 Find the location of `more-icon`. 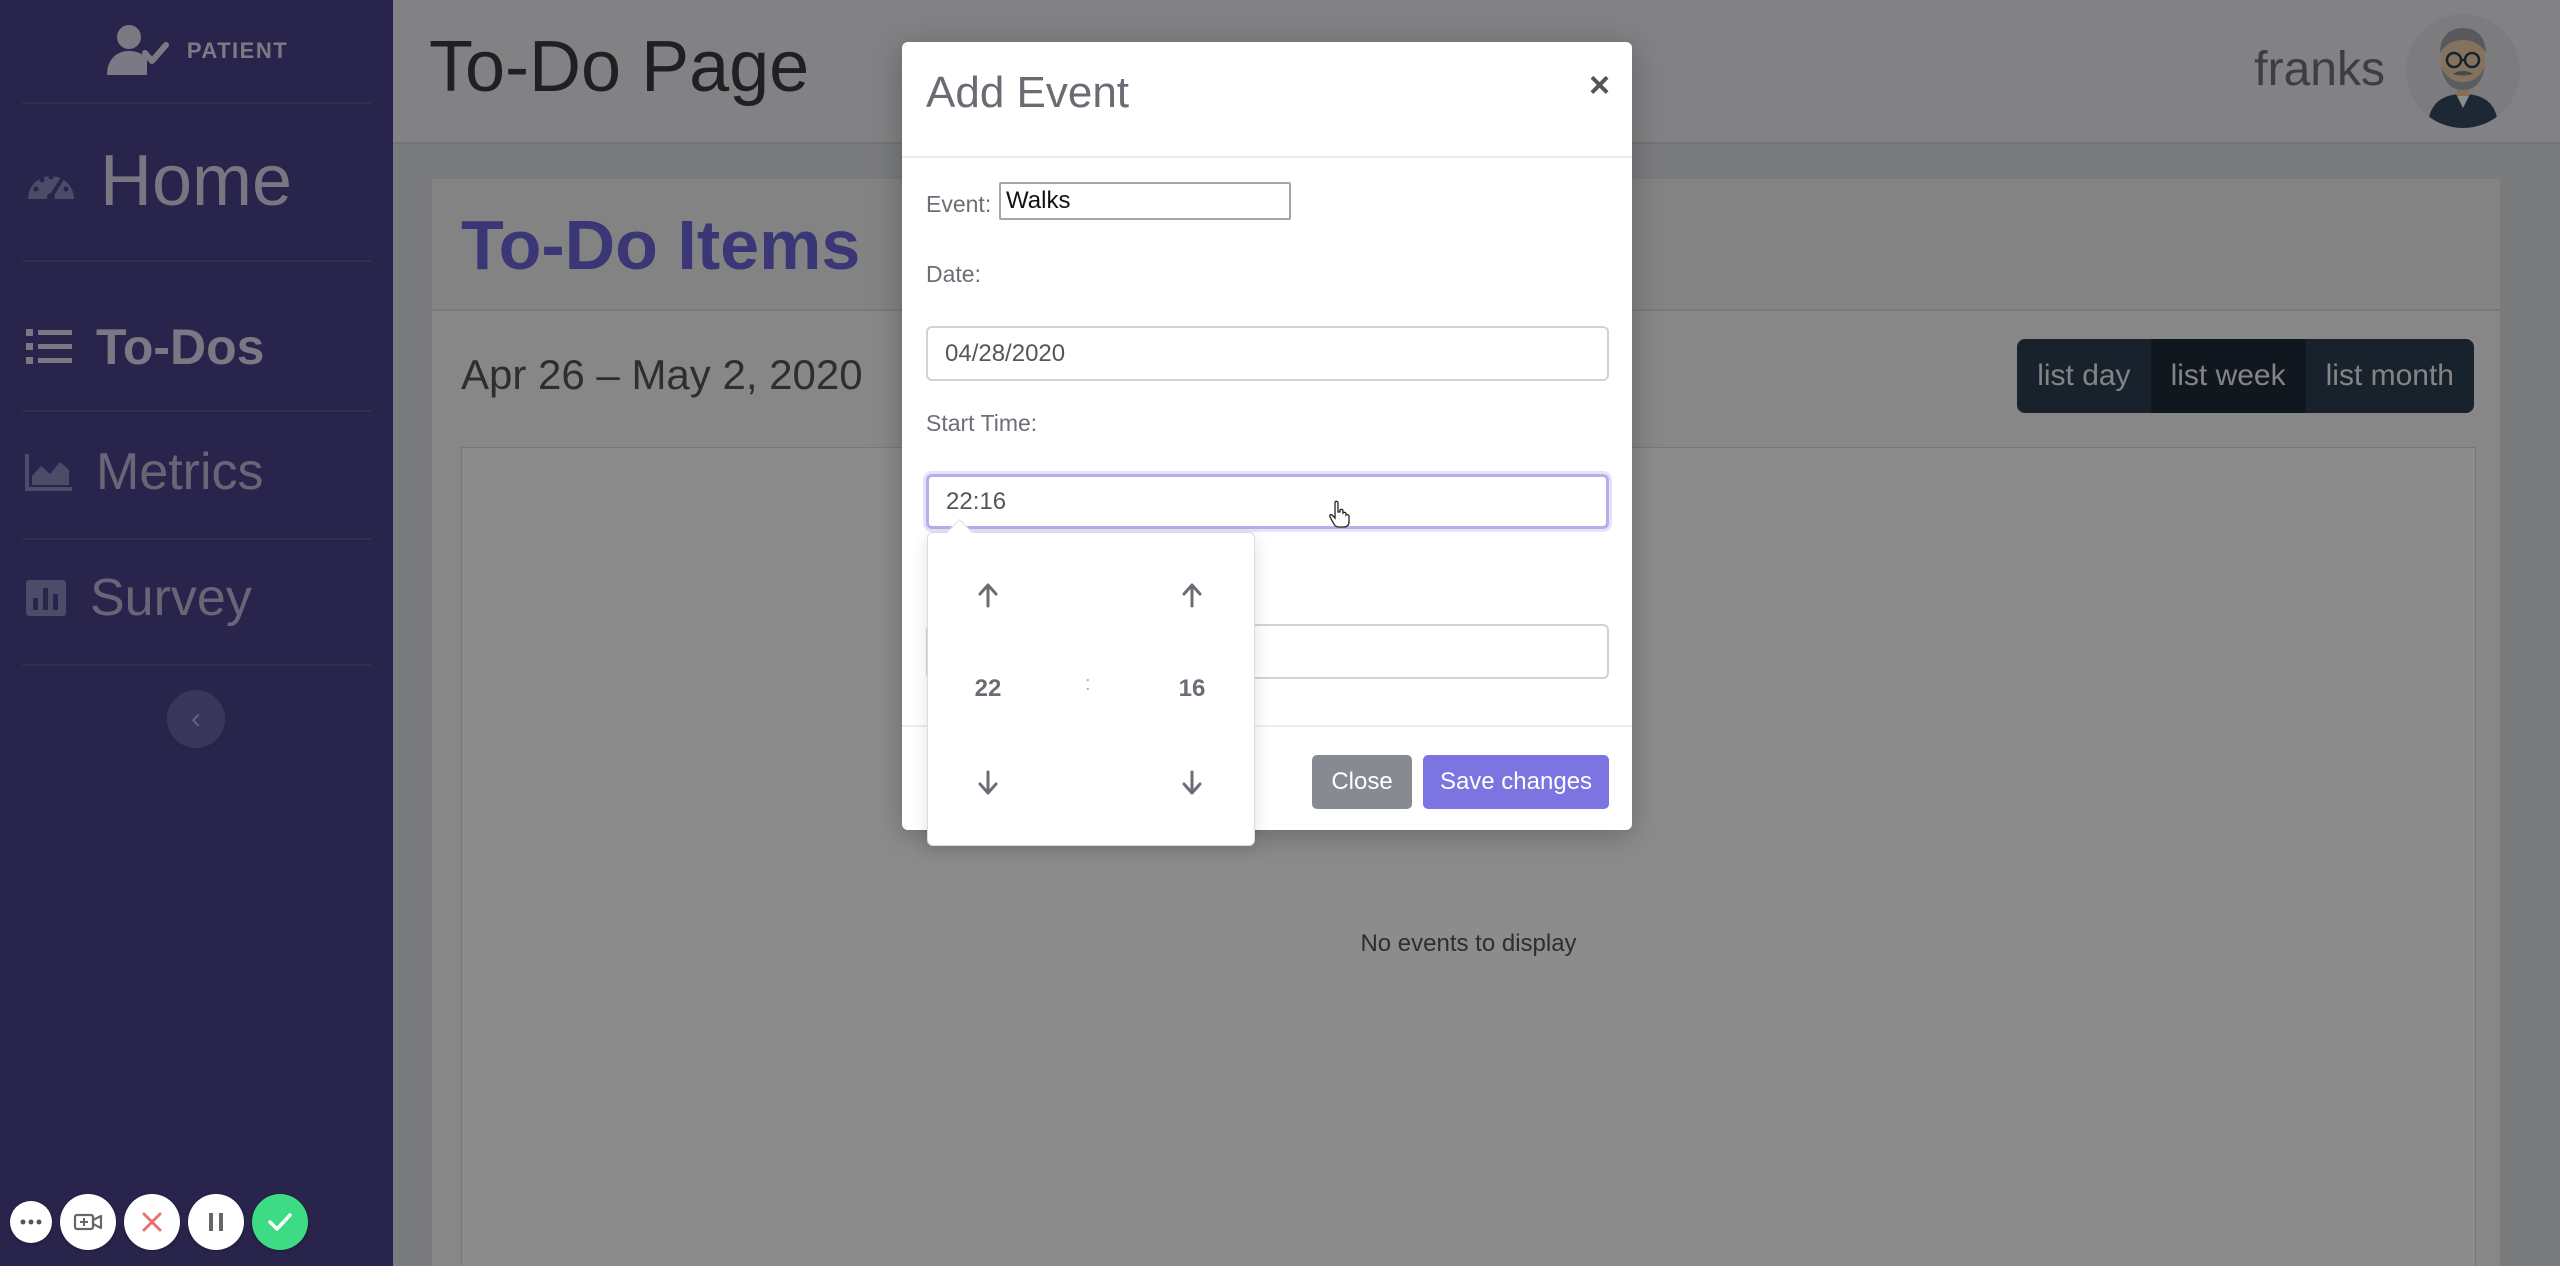

more-icon is located at coordinates (31, 1222).